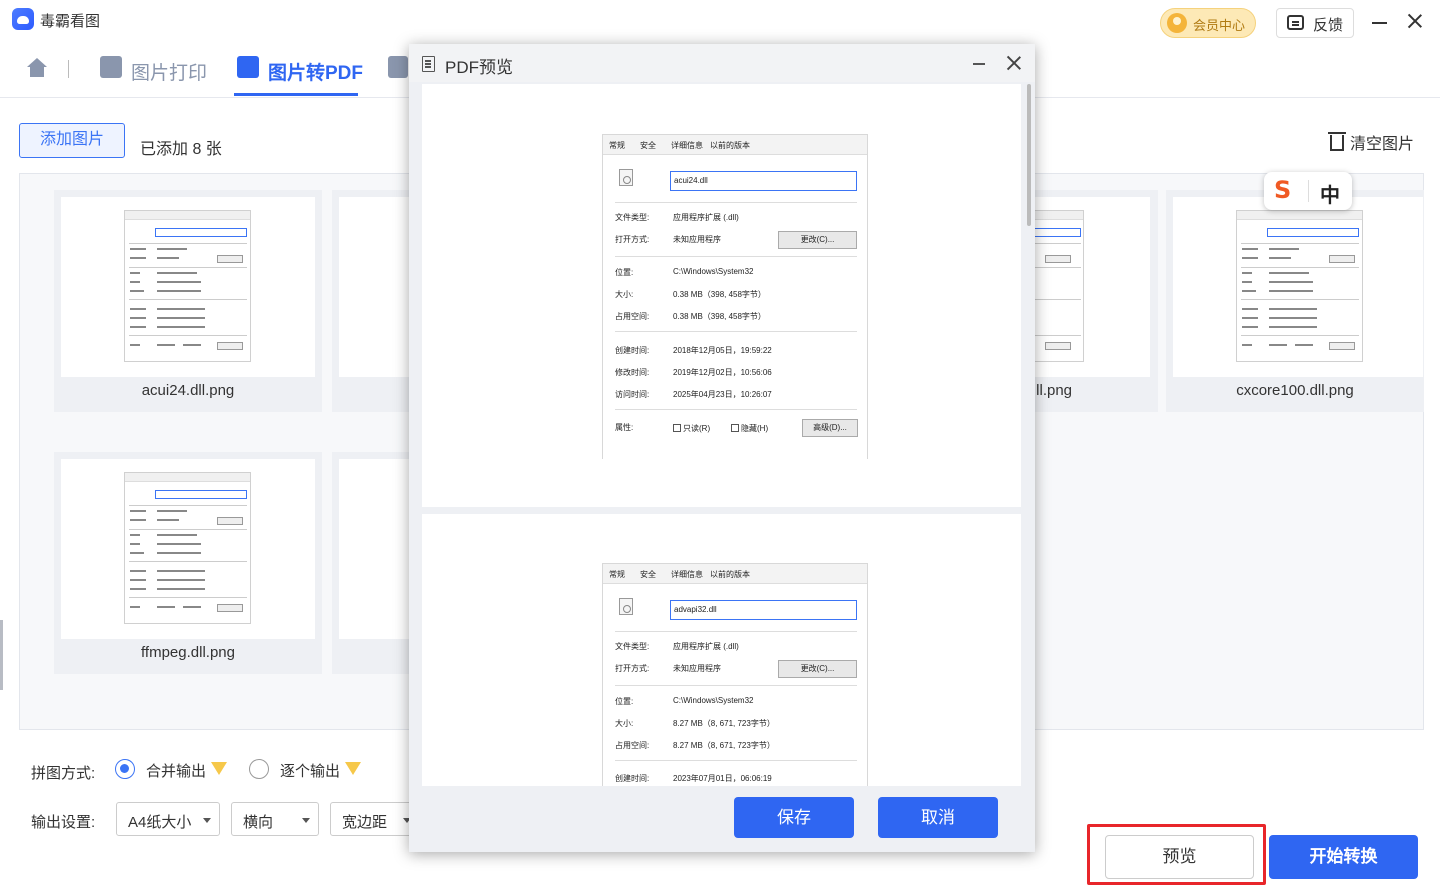  Describe the element at coordinates (1328, 25) in the screenshot. I see `feedback-label: 反馈` at that location.